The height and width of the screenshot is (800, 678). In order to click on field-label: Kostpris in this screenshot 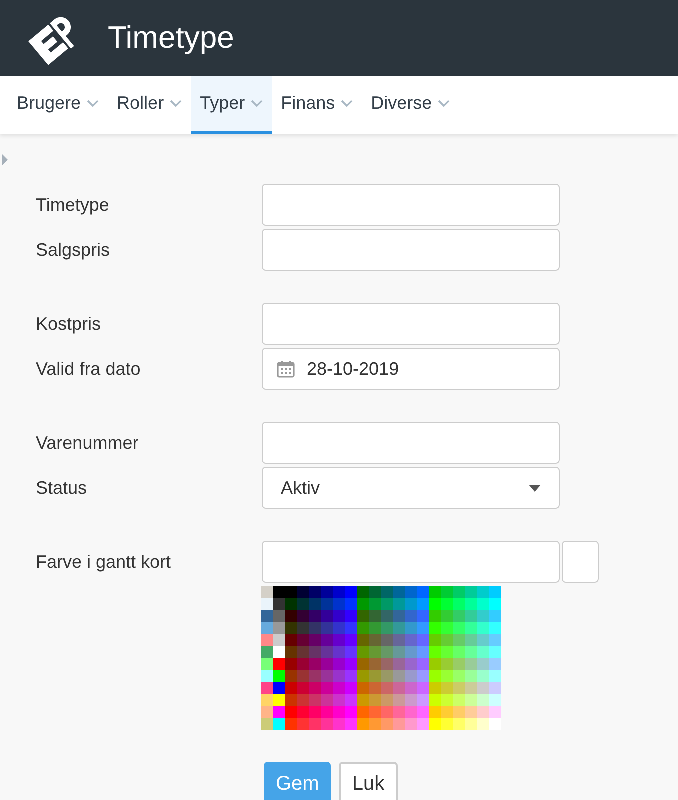, I will do `click(69, 324)`.